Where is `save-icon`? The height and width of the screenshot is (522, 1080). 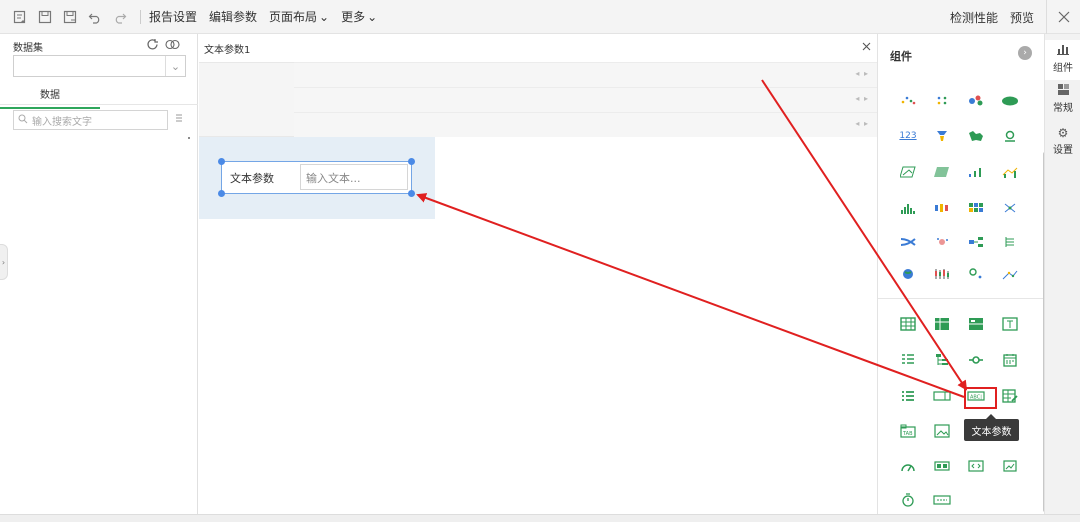 save-icon is located at coordinates (45, 17).